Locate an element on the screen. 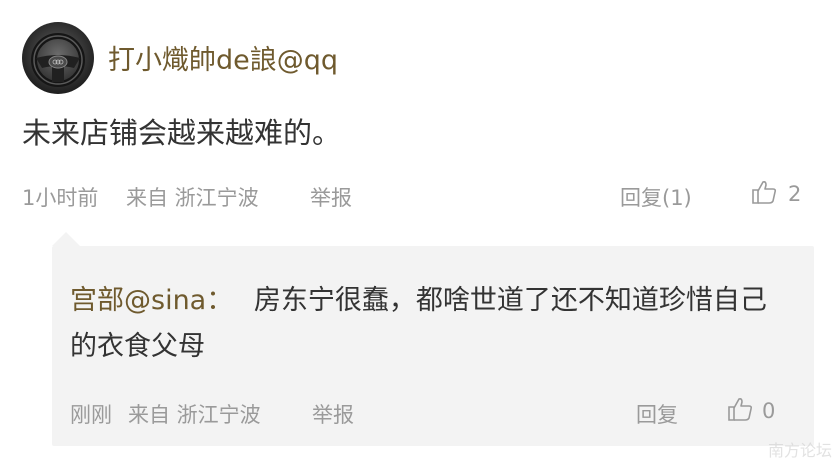 The height and width of the screenshot is (463, 838). comment-meta: 1小时前 来自 浙江宁波 举报 回复(1) 2 is located at coordinates (417, 197).